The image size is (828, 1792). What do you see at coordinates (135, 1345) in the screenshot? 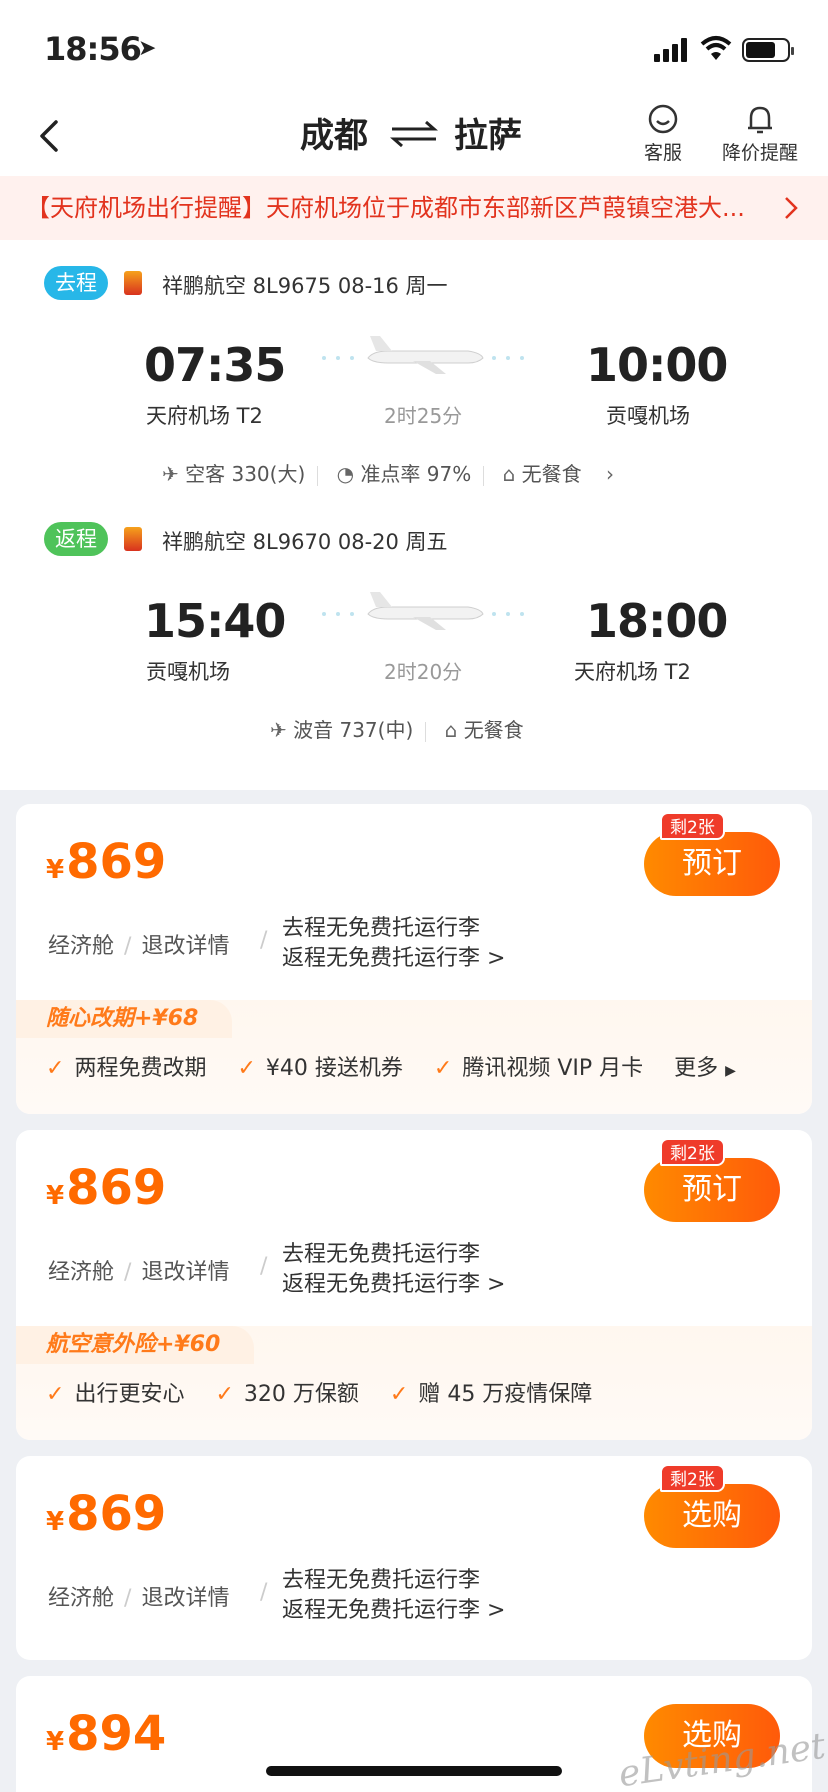
I see `add-on-title: 航空意外险+¥60` at bounding box center [135, 1345].